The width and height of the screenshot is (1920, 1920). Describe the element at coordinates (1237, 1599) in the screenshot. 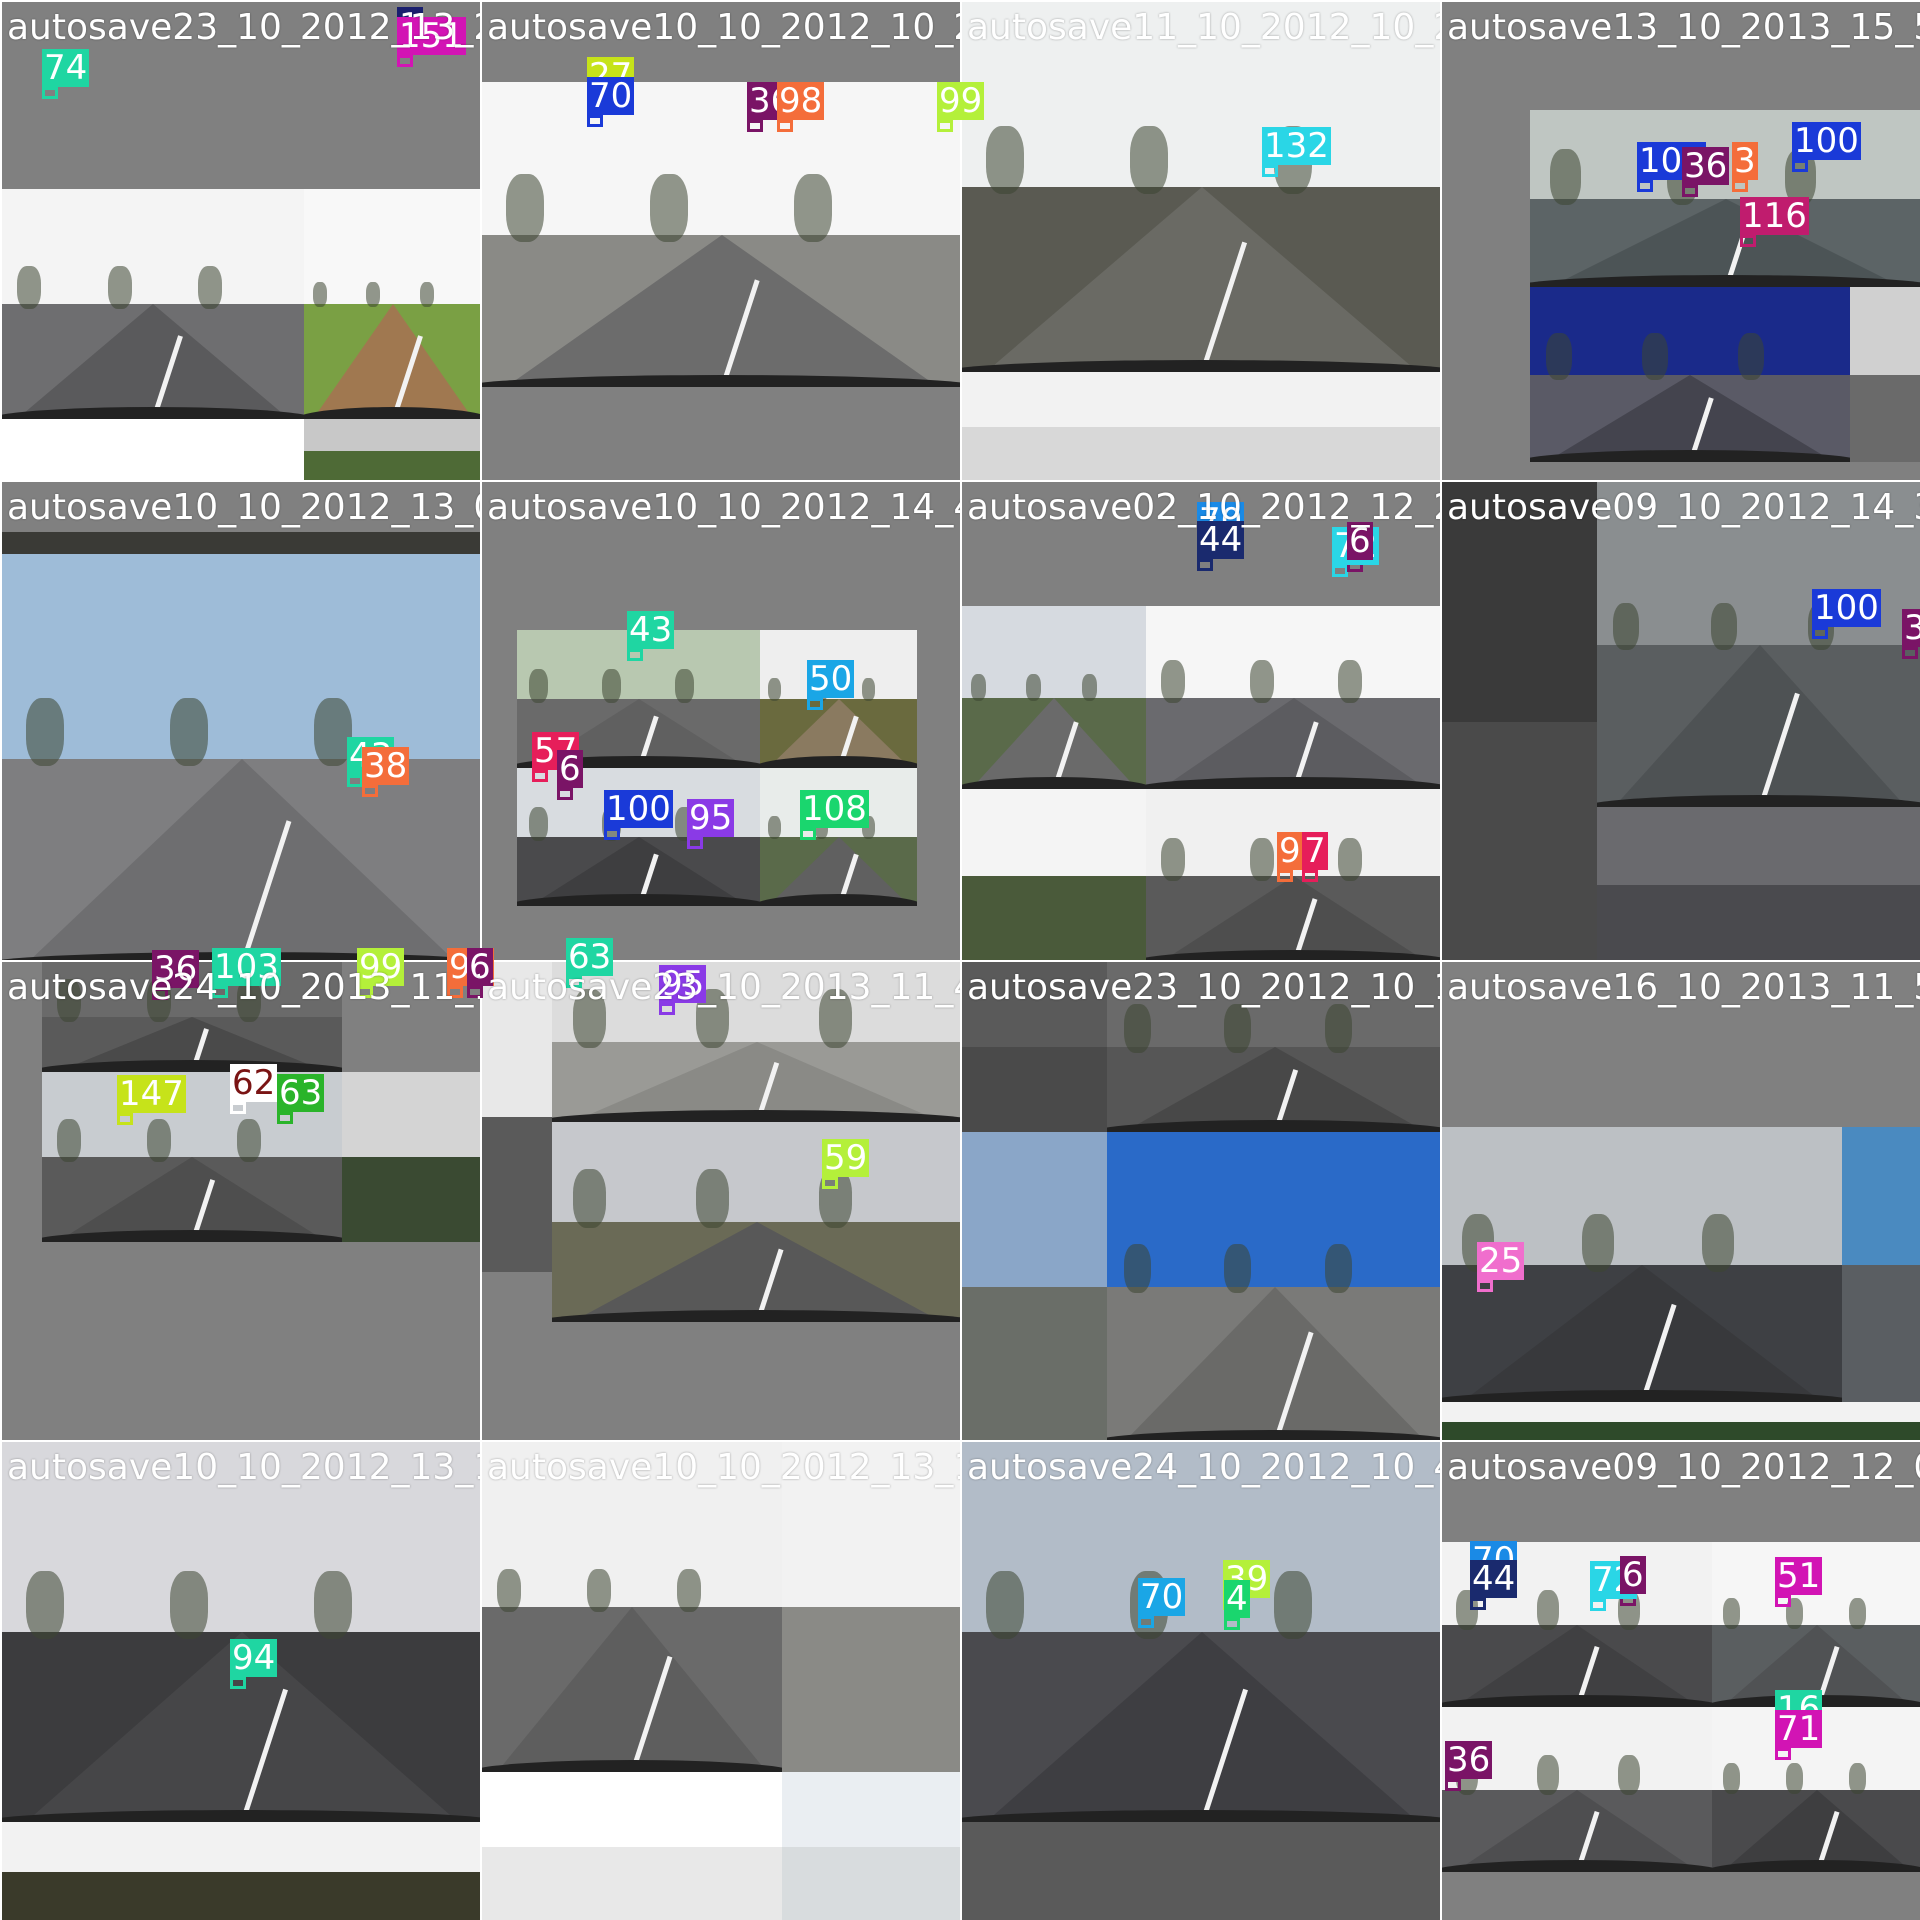

I see `class-label: 4` at that location.